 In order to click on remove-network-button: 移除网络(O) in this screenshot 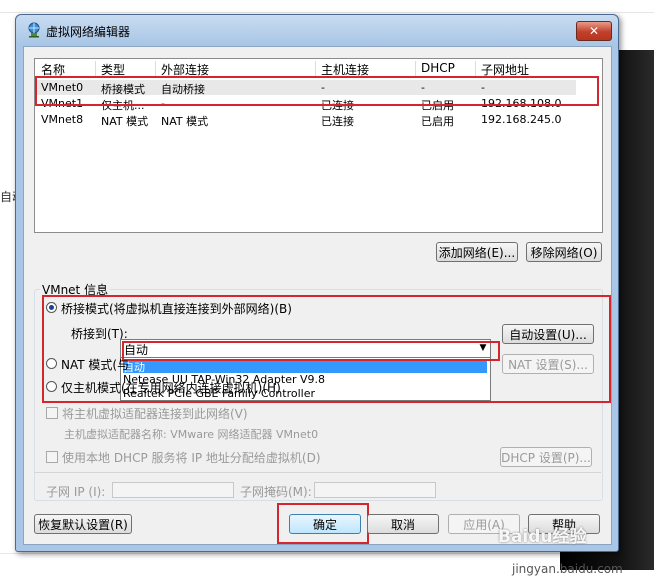, I will do `click(564, 252)`.